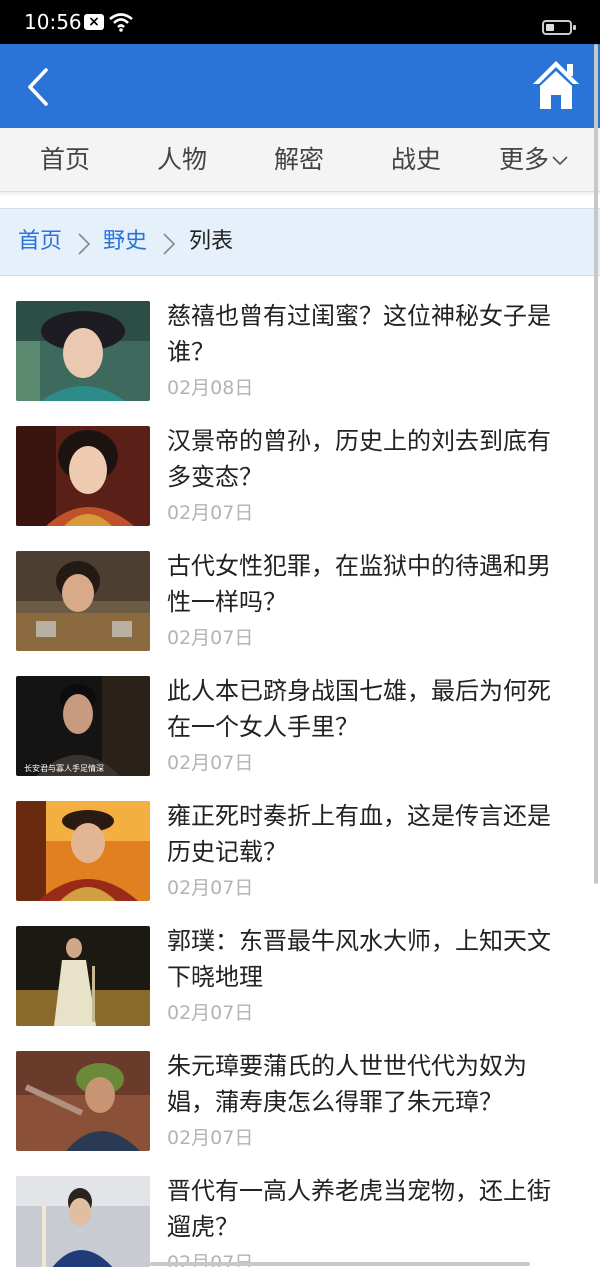 The height and width of the screenshot is (1267, 600). I want to click on battery-icon, so click(559, 27).